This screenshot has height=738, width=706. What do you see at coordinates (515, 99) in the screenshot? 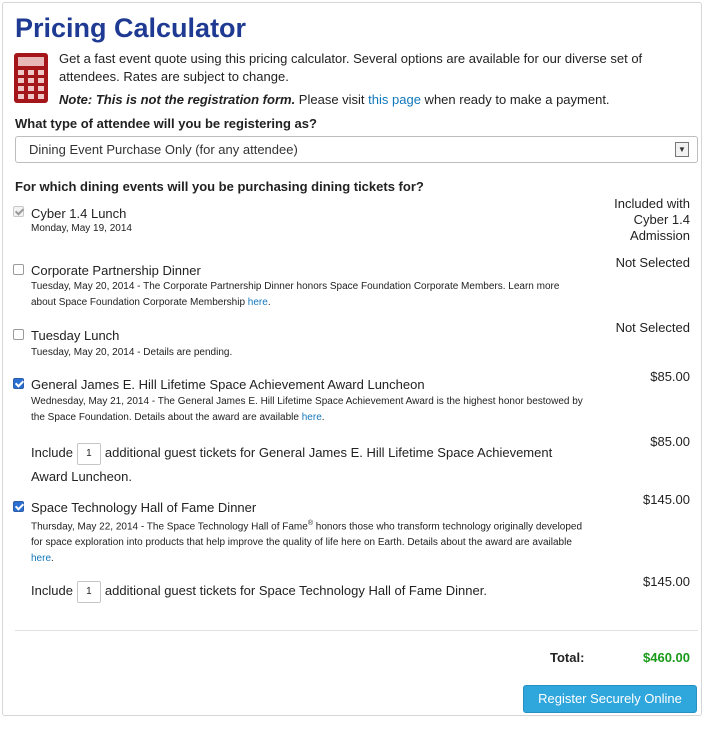
I see `note-post-link: when ready to make a payment.` at bounding box center [515, 99].